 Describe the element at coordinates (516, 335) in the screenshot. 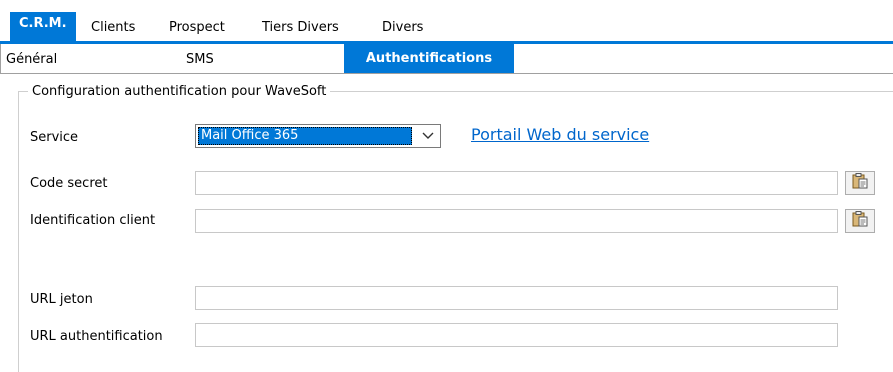

I see `url-authentification-field` at that location.